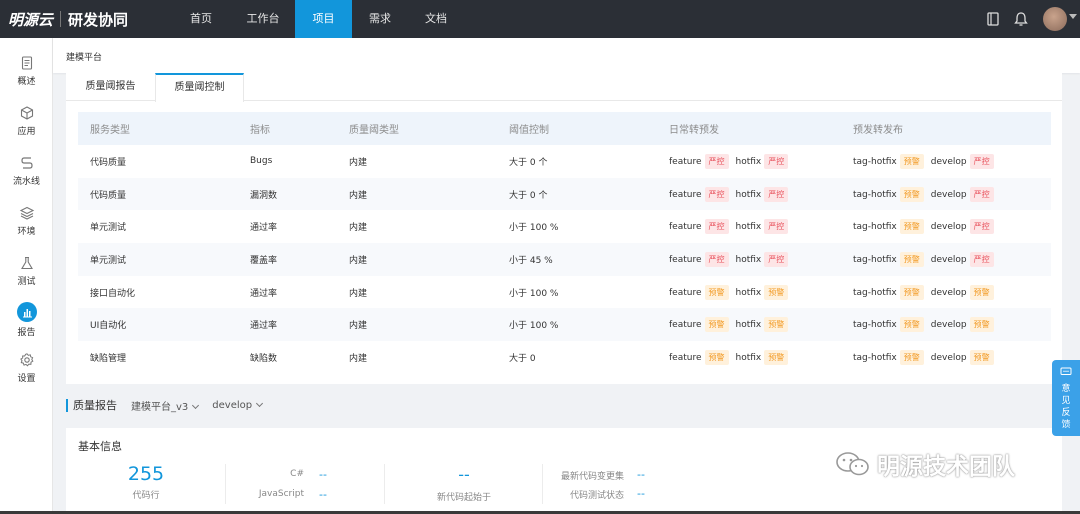 The width and height of the screenshot is (1080, 514). I want to click on section-accent-bar, so click(67, 405).